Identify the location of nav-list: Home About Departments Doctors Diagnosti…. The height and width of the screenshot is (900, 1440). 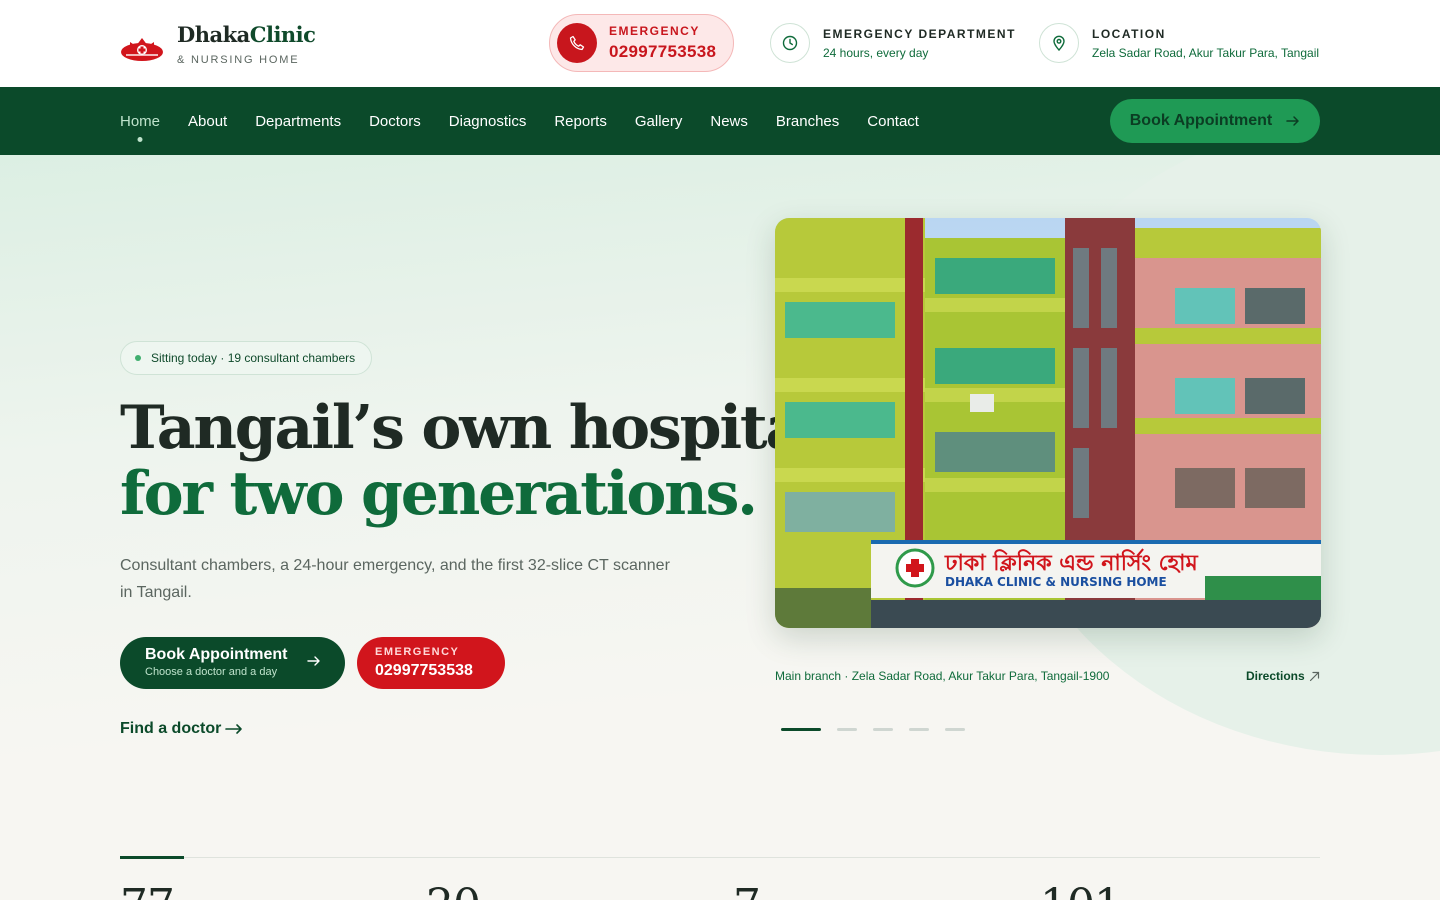
(519, 121).